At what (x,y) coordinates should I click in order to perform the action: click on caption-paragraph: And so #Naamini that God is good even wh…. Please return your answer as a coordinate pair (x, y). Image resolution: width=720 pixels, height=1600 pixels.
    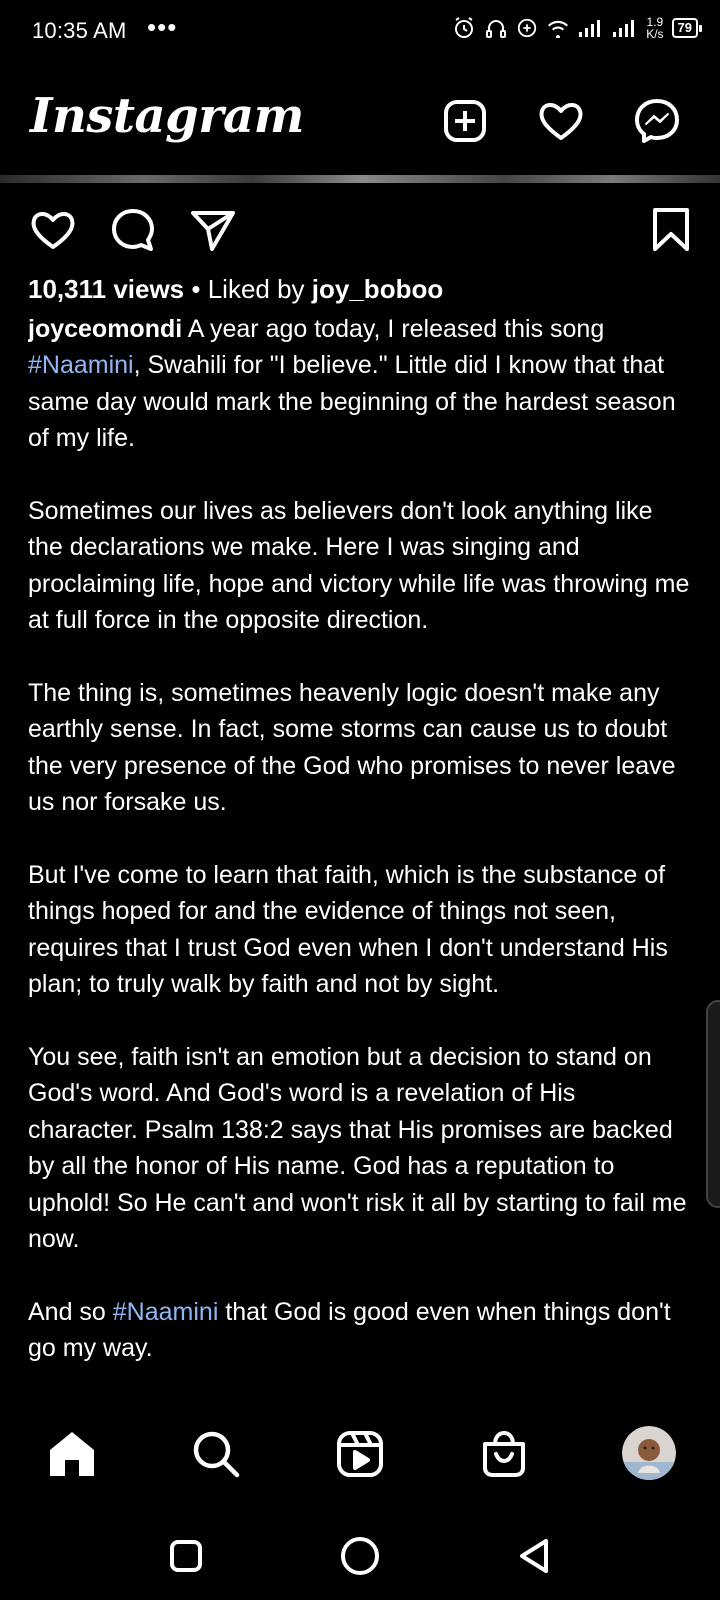
    Looking at the image, I should click on (360, 1330).